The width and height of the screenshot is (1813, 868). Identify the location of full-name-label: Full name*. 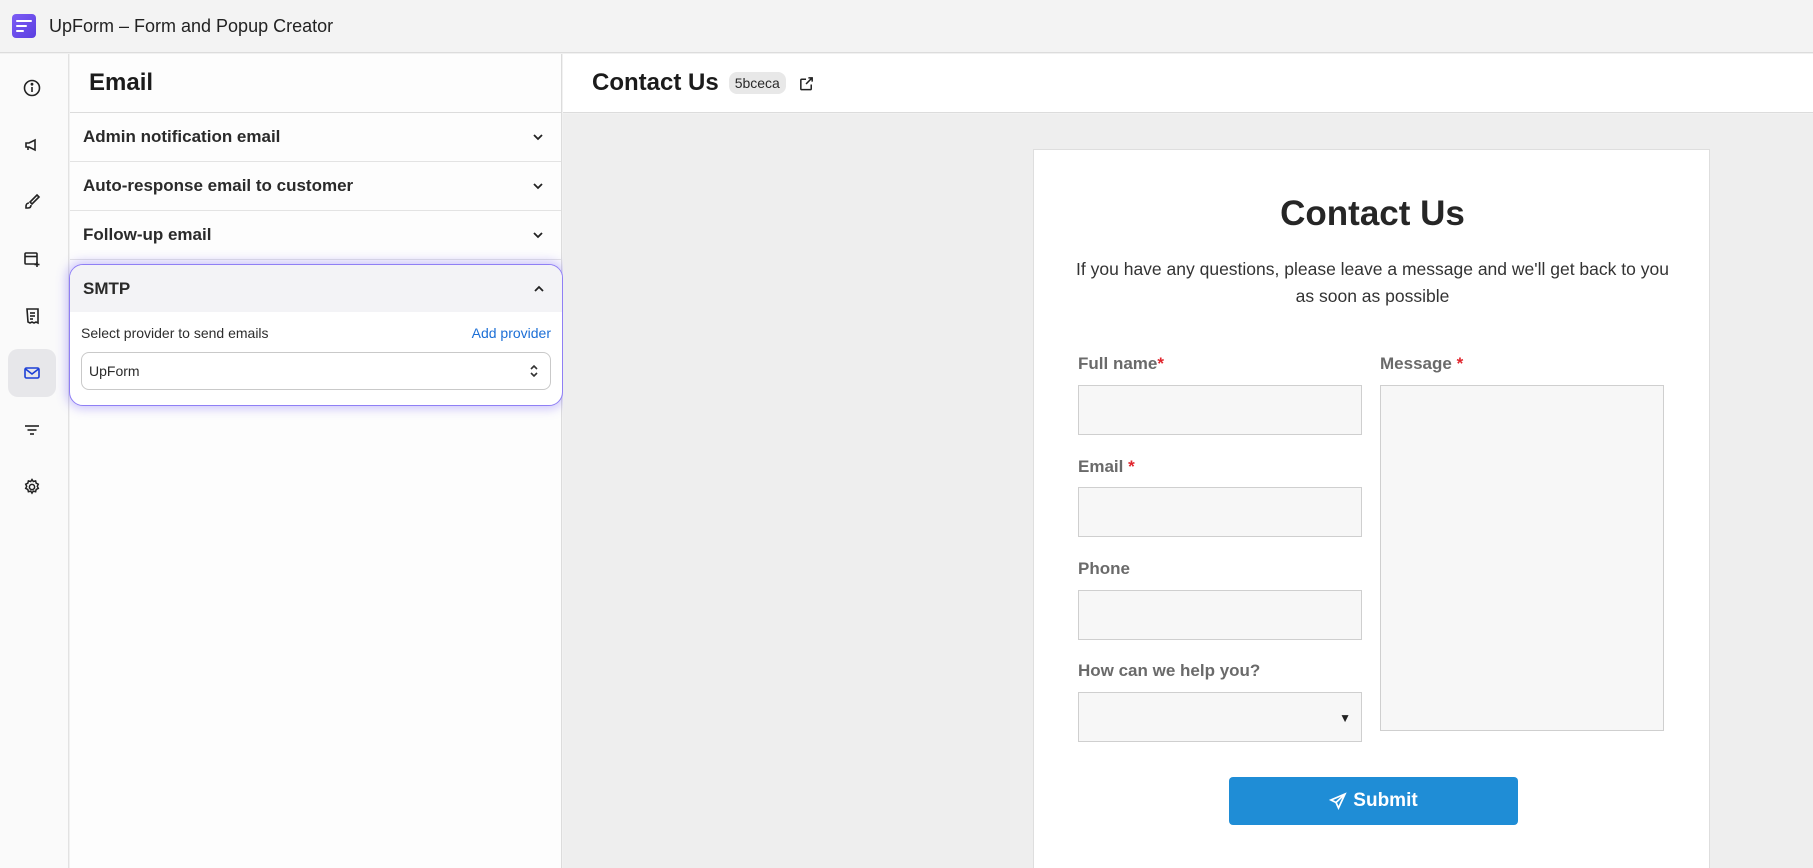
(1121, 363).